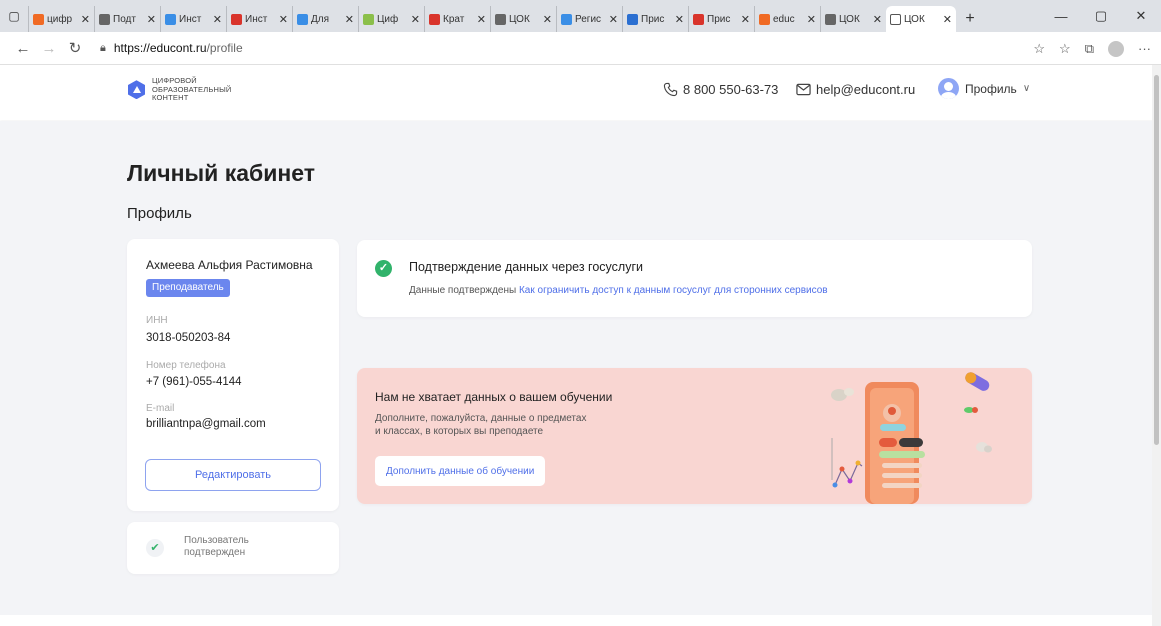 The height and width of the screenshot is (626, 1161). What do you see at coordinates (221, 173) in the screenshot?
I see `page-title: Личный кабинет` at bounding box center [221, 173].